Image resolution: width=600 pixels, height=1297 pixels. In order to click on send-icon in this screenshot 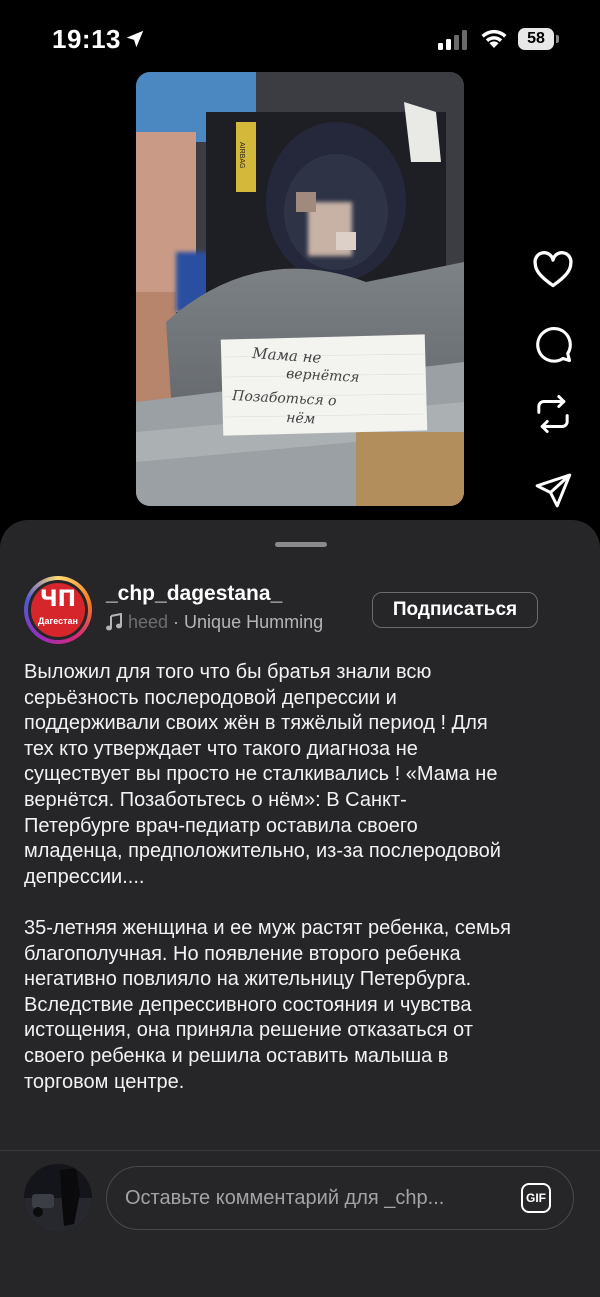, I will do `click(553, 490)`.